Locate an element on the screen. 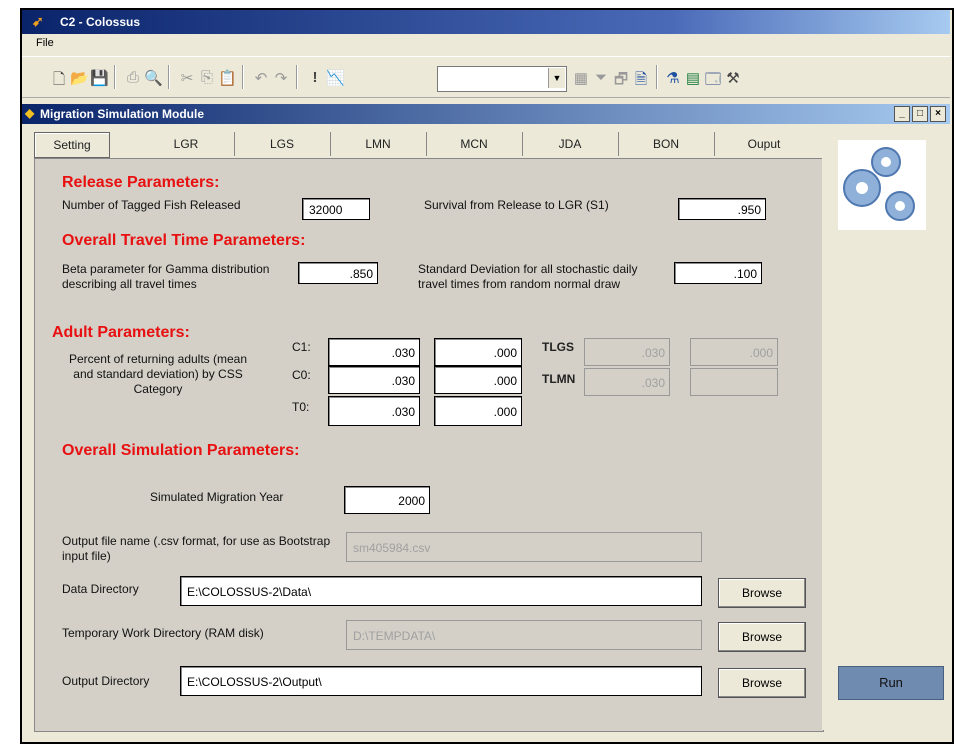 The width and height of the screenshot is (957, 749). minimize-button: _ is located at coordinates (902, 114).